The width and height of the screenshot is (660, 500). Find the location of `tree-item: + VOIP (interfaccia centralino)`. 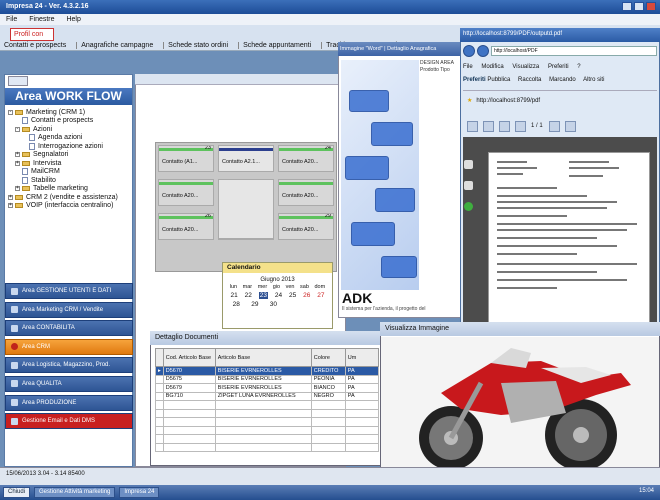

tree-item: + VOIP (interfaccia centralino) is located at coordinates (70, 206).